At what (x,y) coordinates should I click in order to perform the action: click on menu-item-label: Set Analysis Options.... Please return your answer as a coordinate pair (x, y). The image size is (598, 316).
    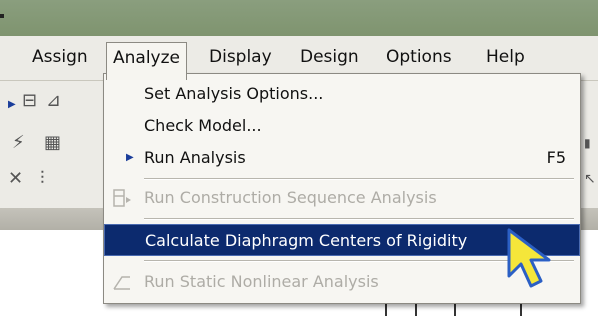
    Looking at the image, I should click on (234, 93).